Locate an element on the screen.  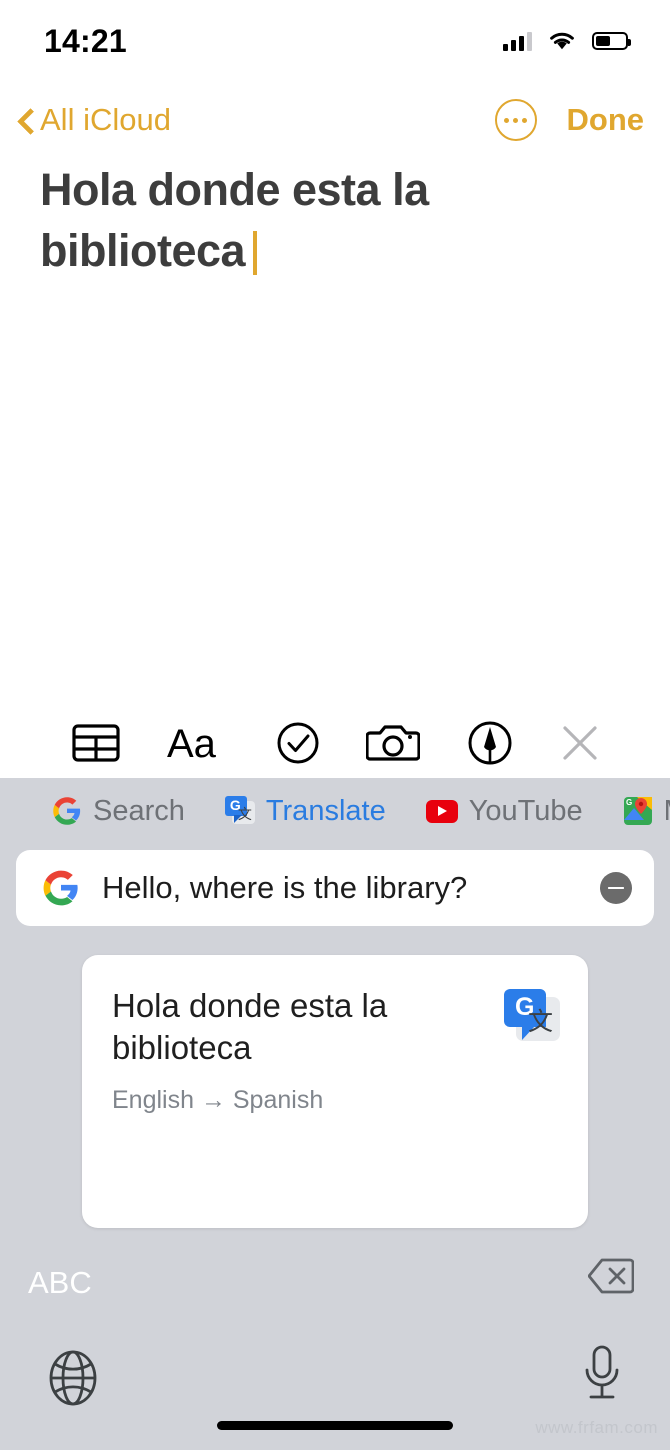
back-button-label: All iCloud is located at coordinates (105, 119).